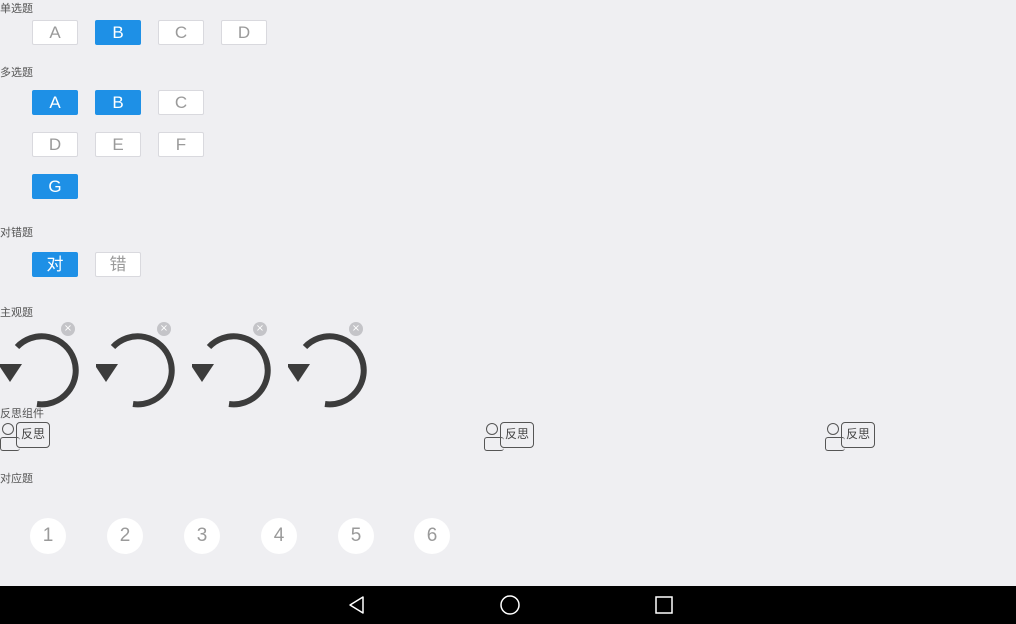 This screenshot has width=1016, height=624. I want to click on reflection-button-1: 反思, so click(30, 438).